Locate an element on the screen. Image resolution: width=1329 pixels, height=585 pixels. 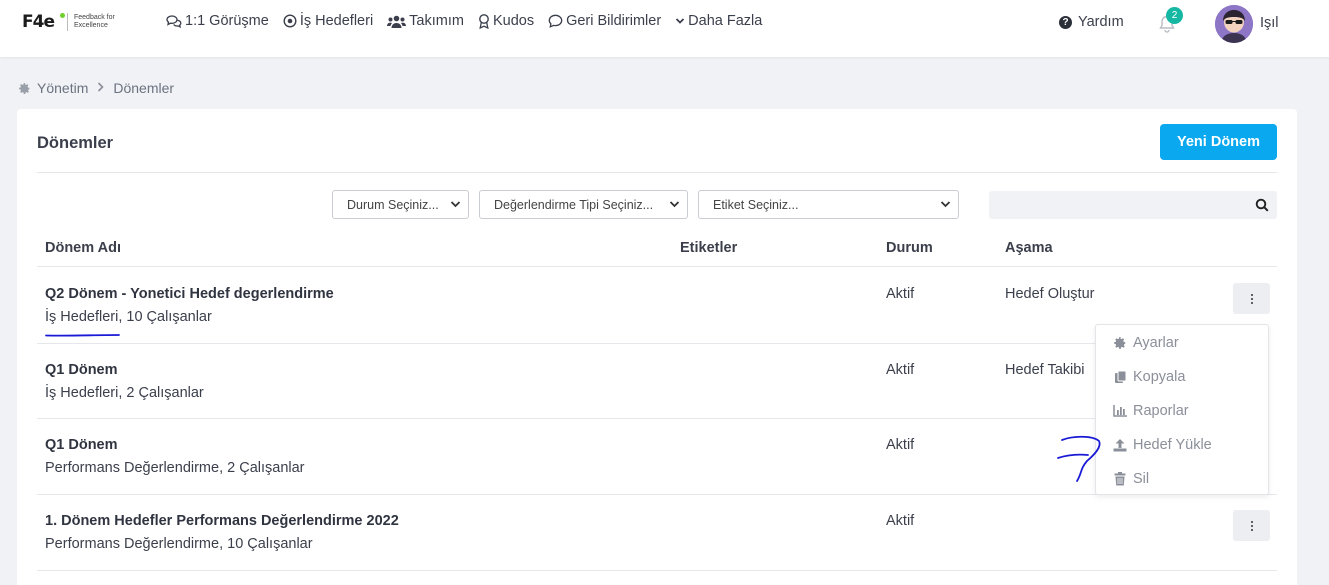
nav-item-goals: İş Hedefleri is located at coordinates (328, 21).